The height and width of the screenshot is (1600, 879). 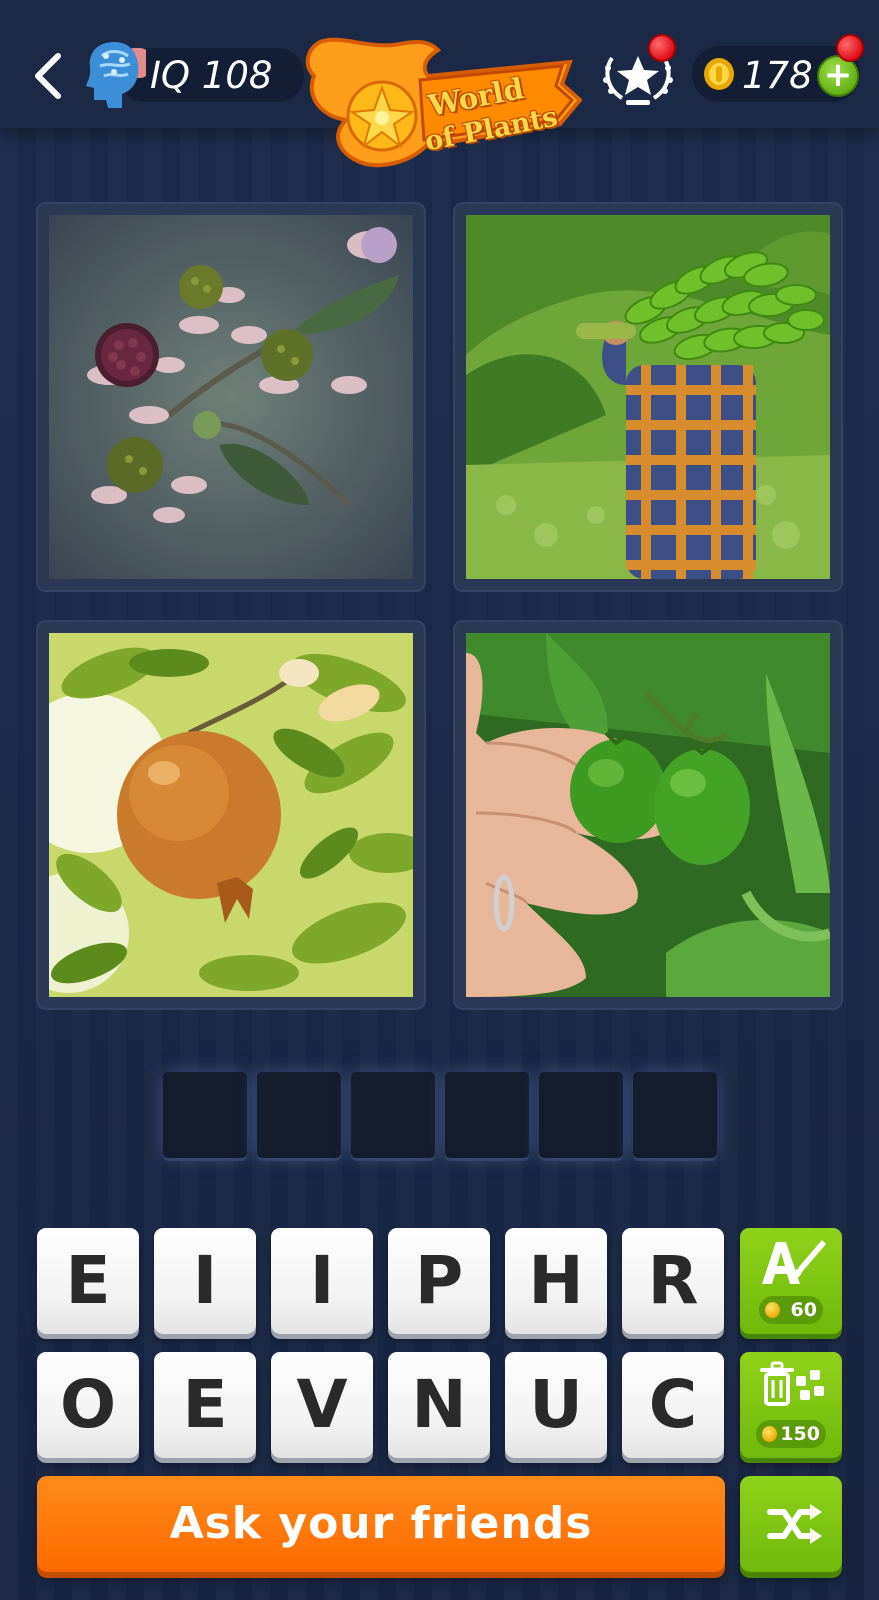 What do you see at coordinates (803, 1310) in the screenshot?
I see `reveal-letter-cost-value: 60` at bounding box center [803, 1310].